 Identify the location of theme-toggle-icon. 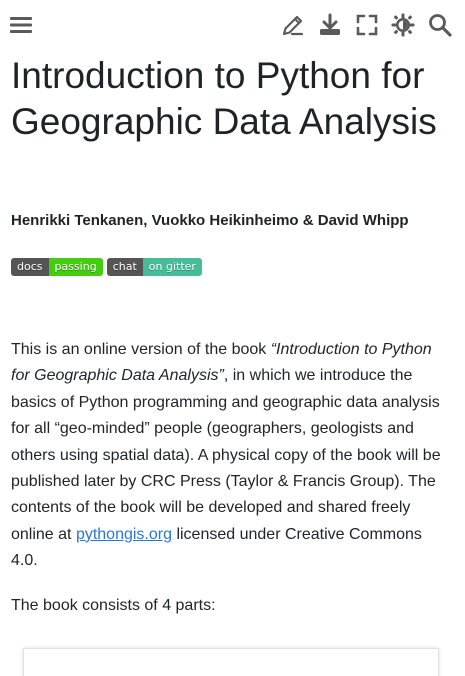
(403, 25).